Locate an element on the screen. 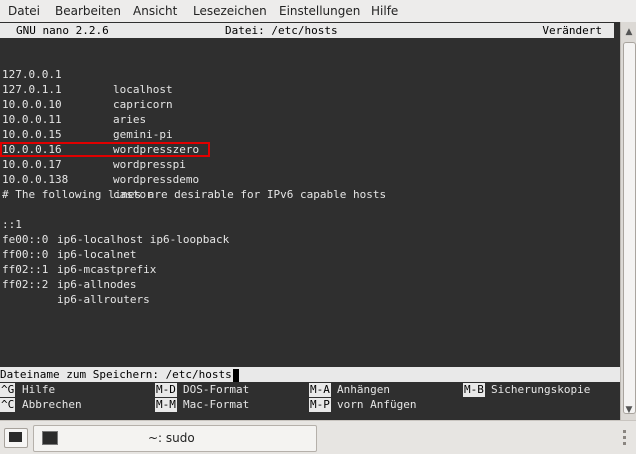  ipv6-line: ff00::0 ip6-mcastprefix is located at coordinates (78, 254).